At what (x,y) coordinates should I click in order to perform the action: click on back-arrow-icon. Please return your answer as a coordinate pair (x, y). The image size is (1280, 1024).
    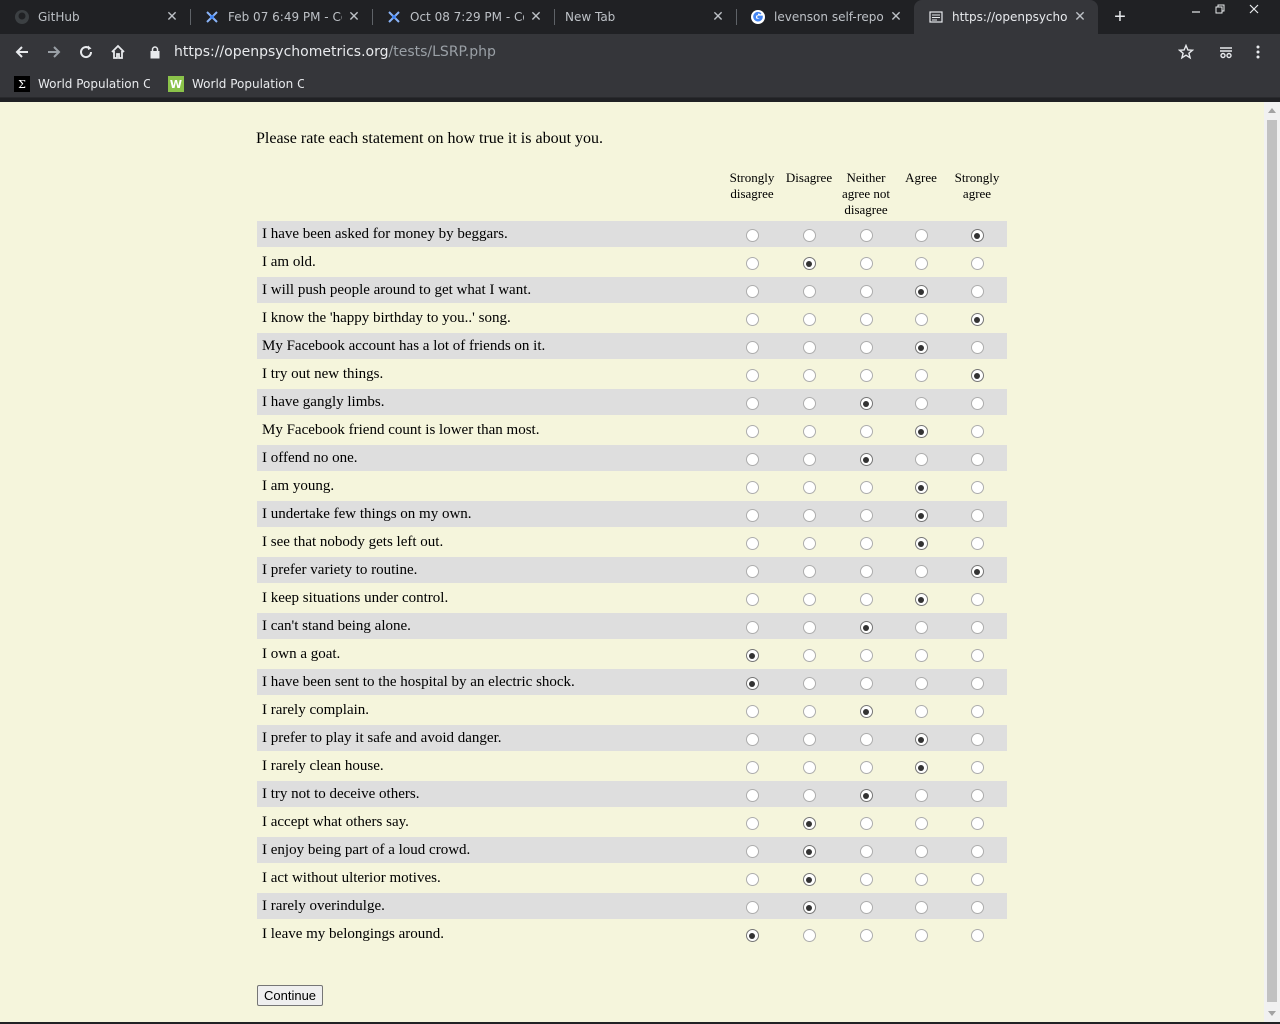
    Looking at the image, I should click on (22, 52).